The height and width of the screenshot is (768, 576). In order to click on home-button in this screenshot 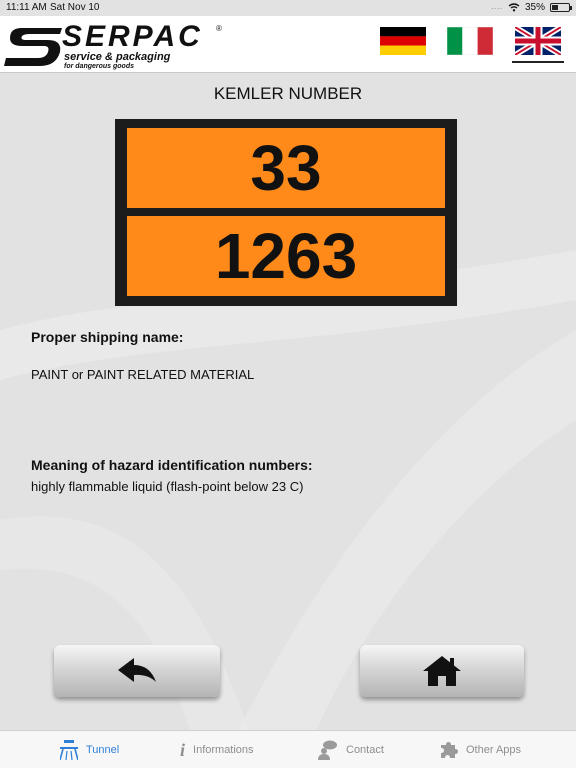, I will do `click(442, 671)`.